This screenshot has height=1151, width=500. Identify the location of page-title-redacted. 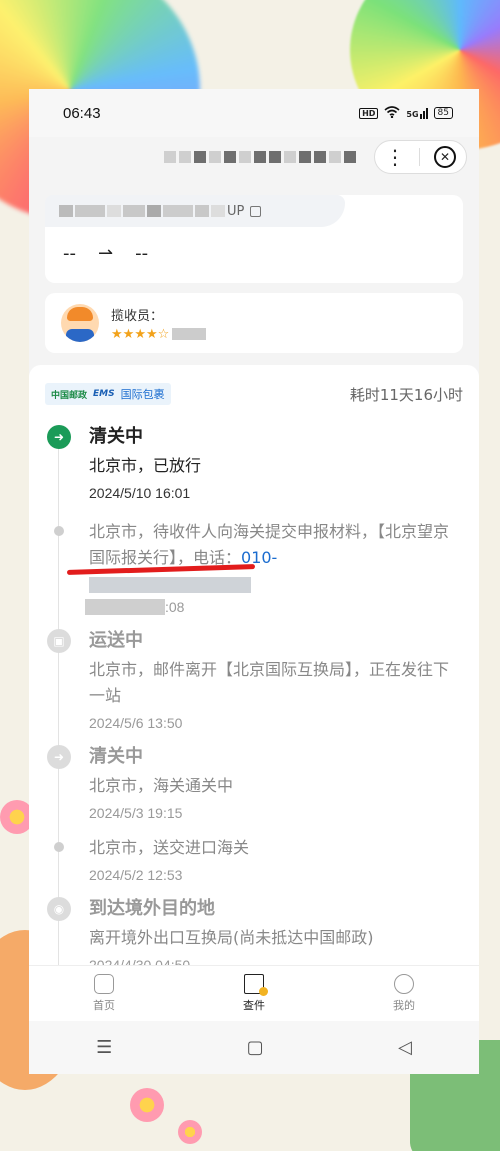
(260, 157).